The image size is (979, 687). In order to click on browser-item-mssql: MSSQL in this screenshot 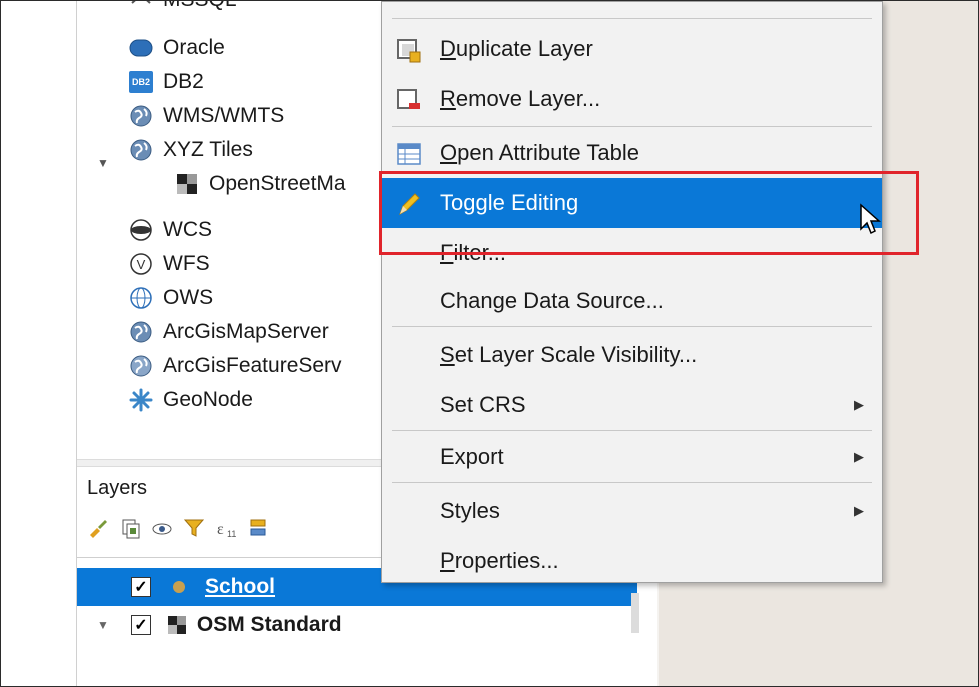, I will do `click(183, 9)`.